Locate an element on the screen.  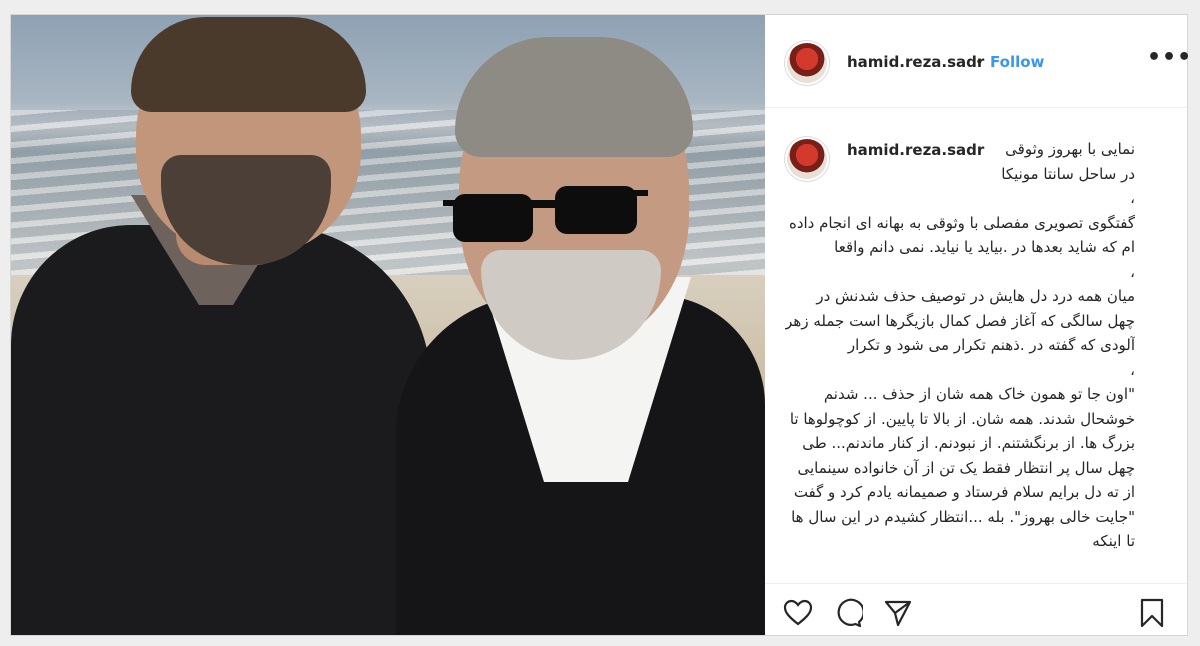
sunglasses-icon is located at coordinates (545, 214).